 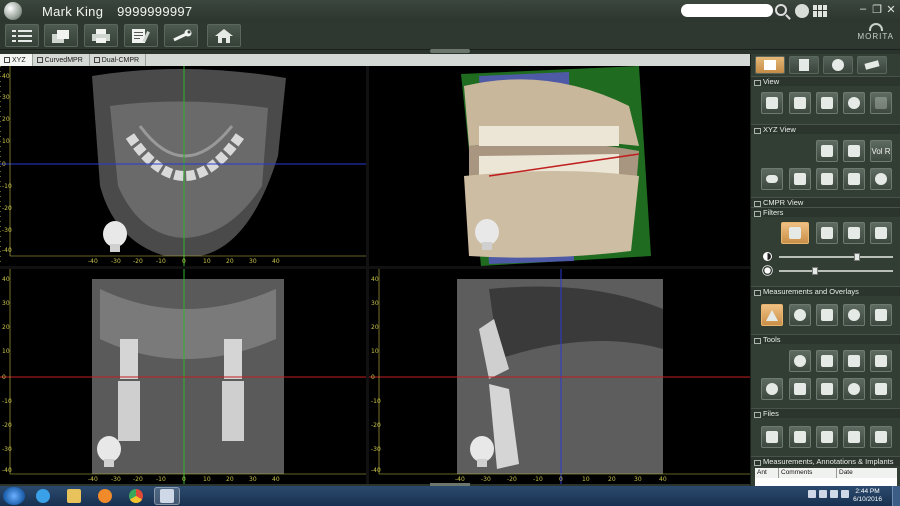 What do you see at coordinates (891, 9) in the screenshot?
I see `close-button: ✕` at bounding box center [891, 9].